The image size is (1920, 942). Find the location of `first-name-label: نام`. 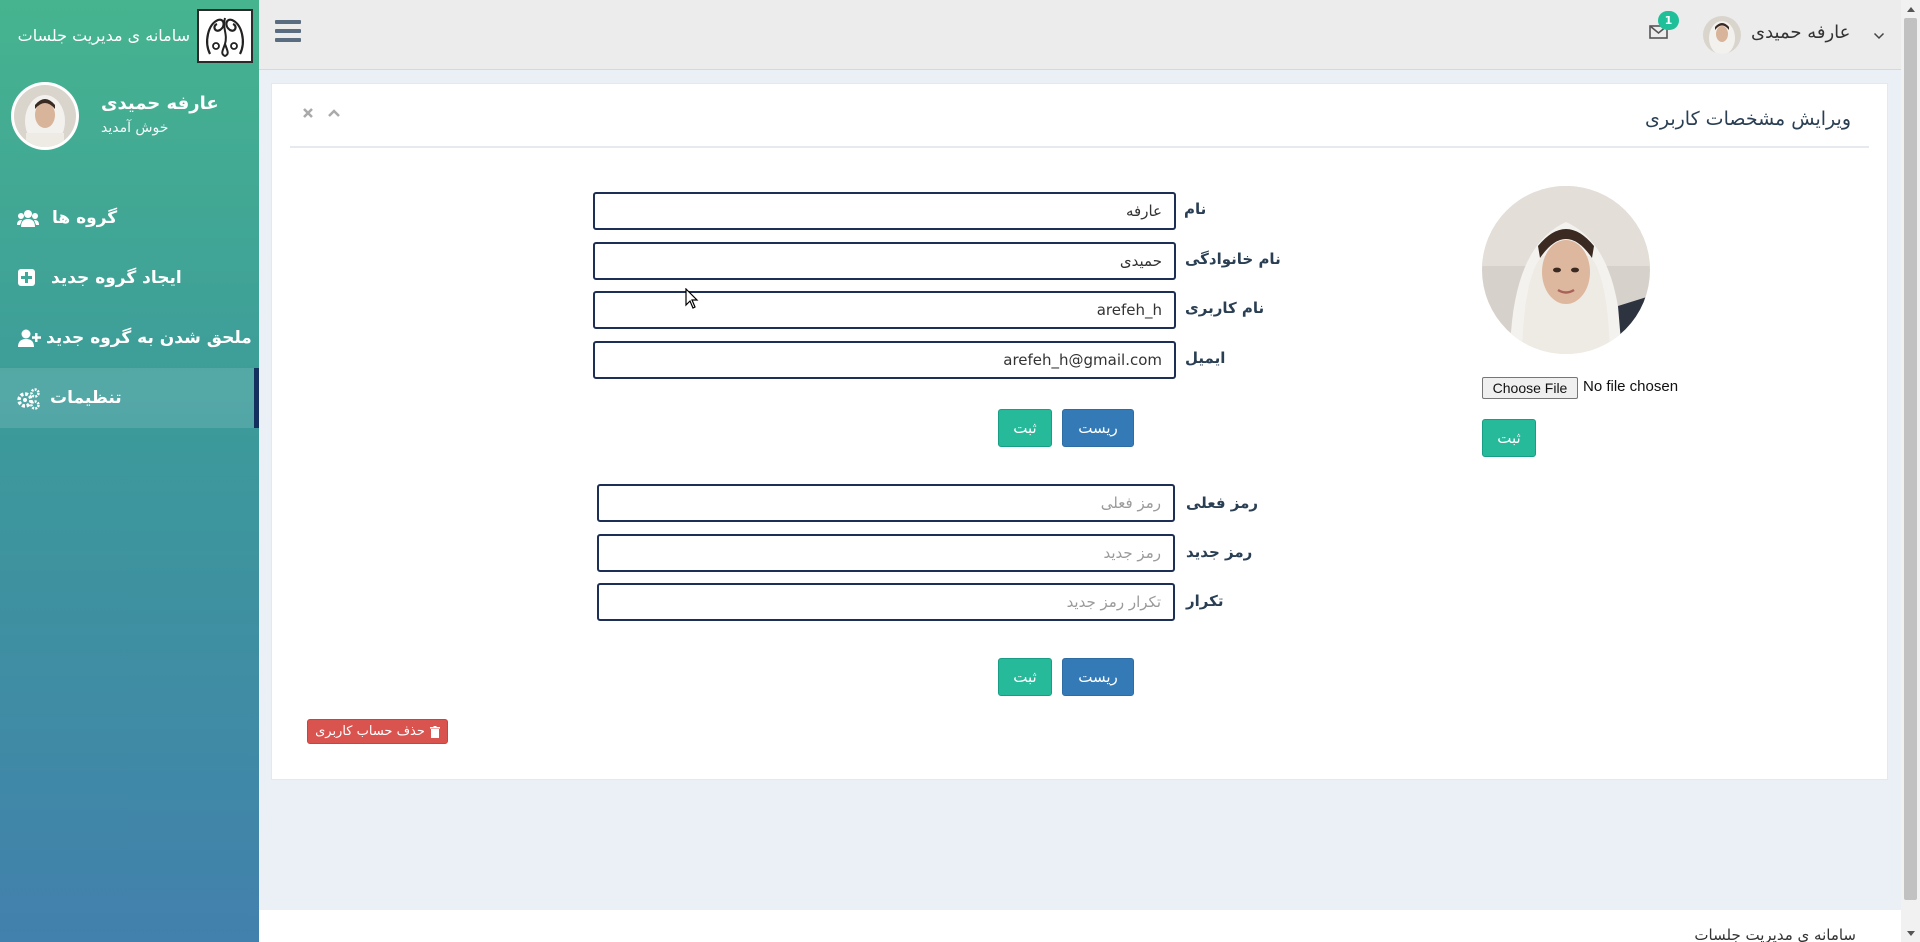

first-name-label: نام is located at coordinates (1195, 209).